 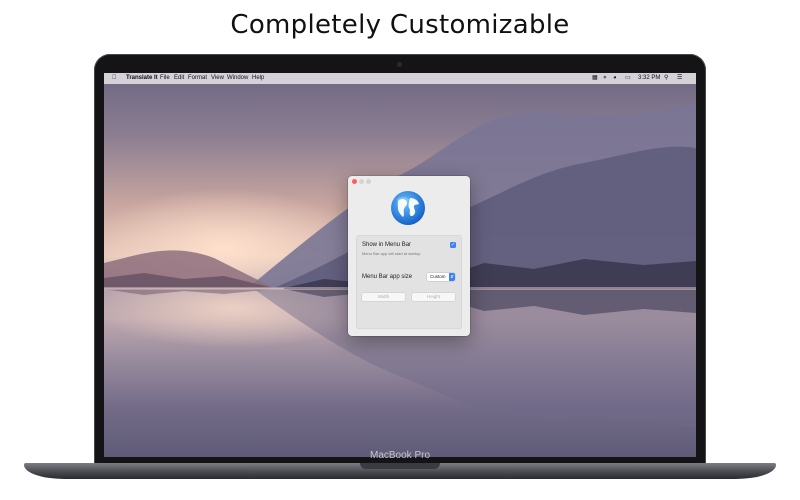 What do you see at coordinates (400, 25) in the screenshot?
I see `headline: Completely Customizable` at bounding box center [400, 25].